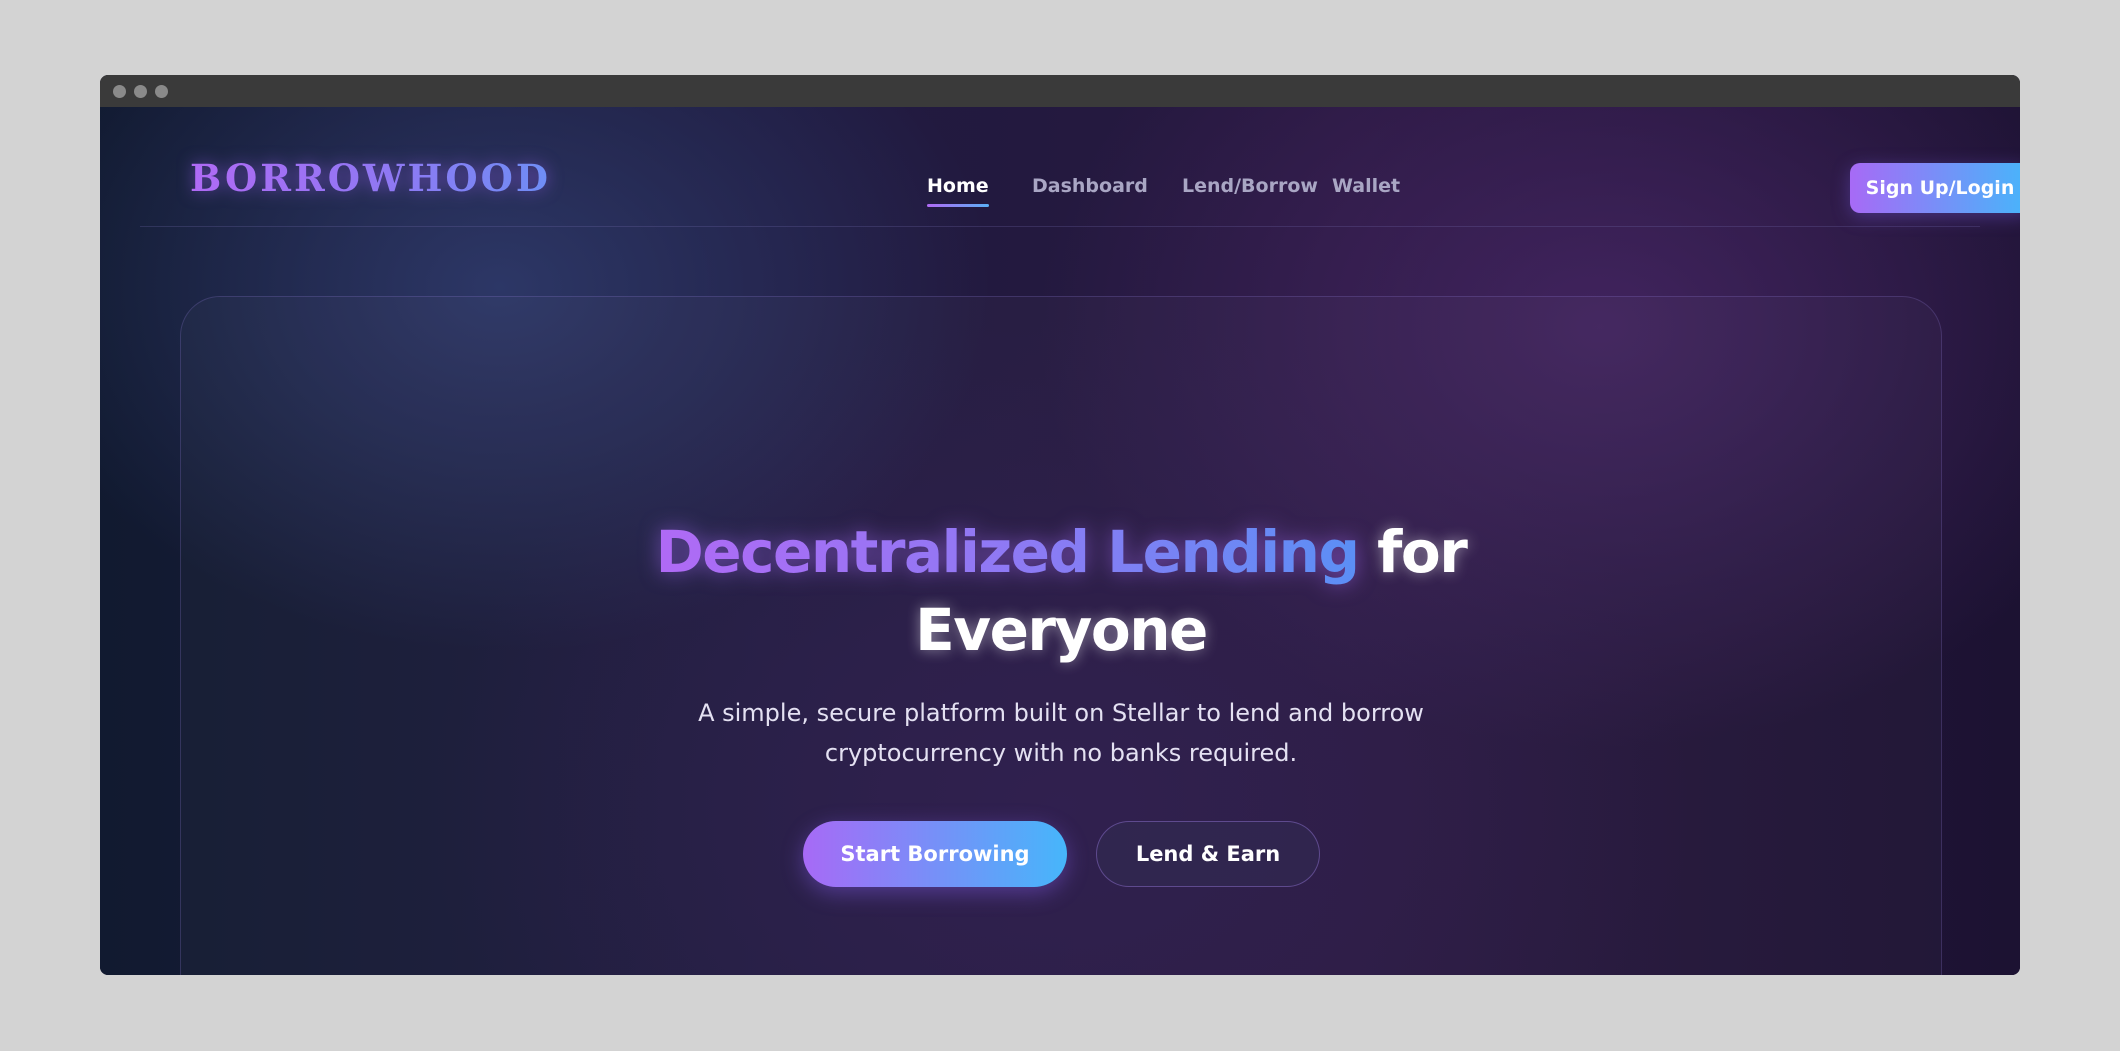 The width and height of the screenshot is (2120, 1051). What do you see at coordinates (1208, 854) in the screenshot?
I see `lend-earn-button: Lend & Earn` at bounding box center [1208, 854].